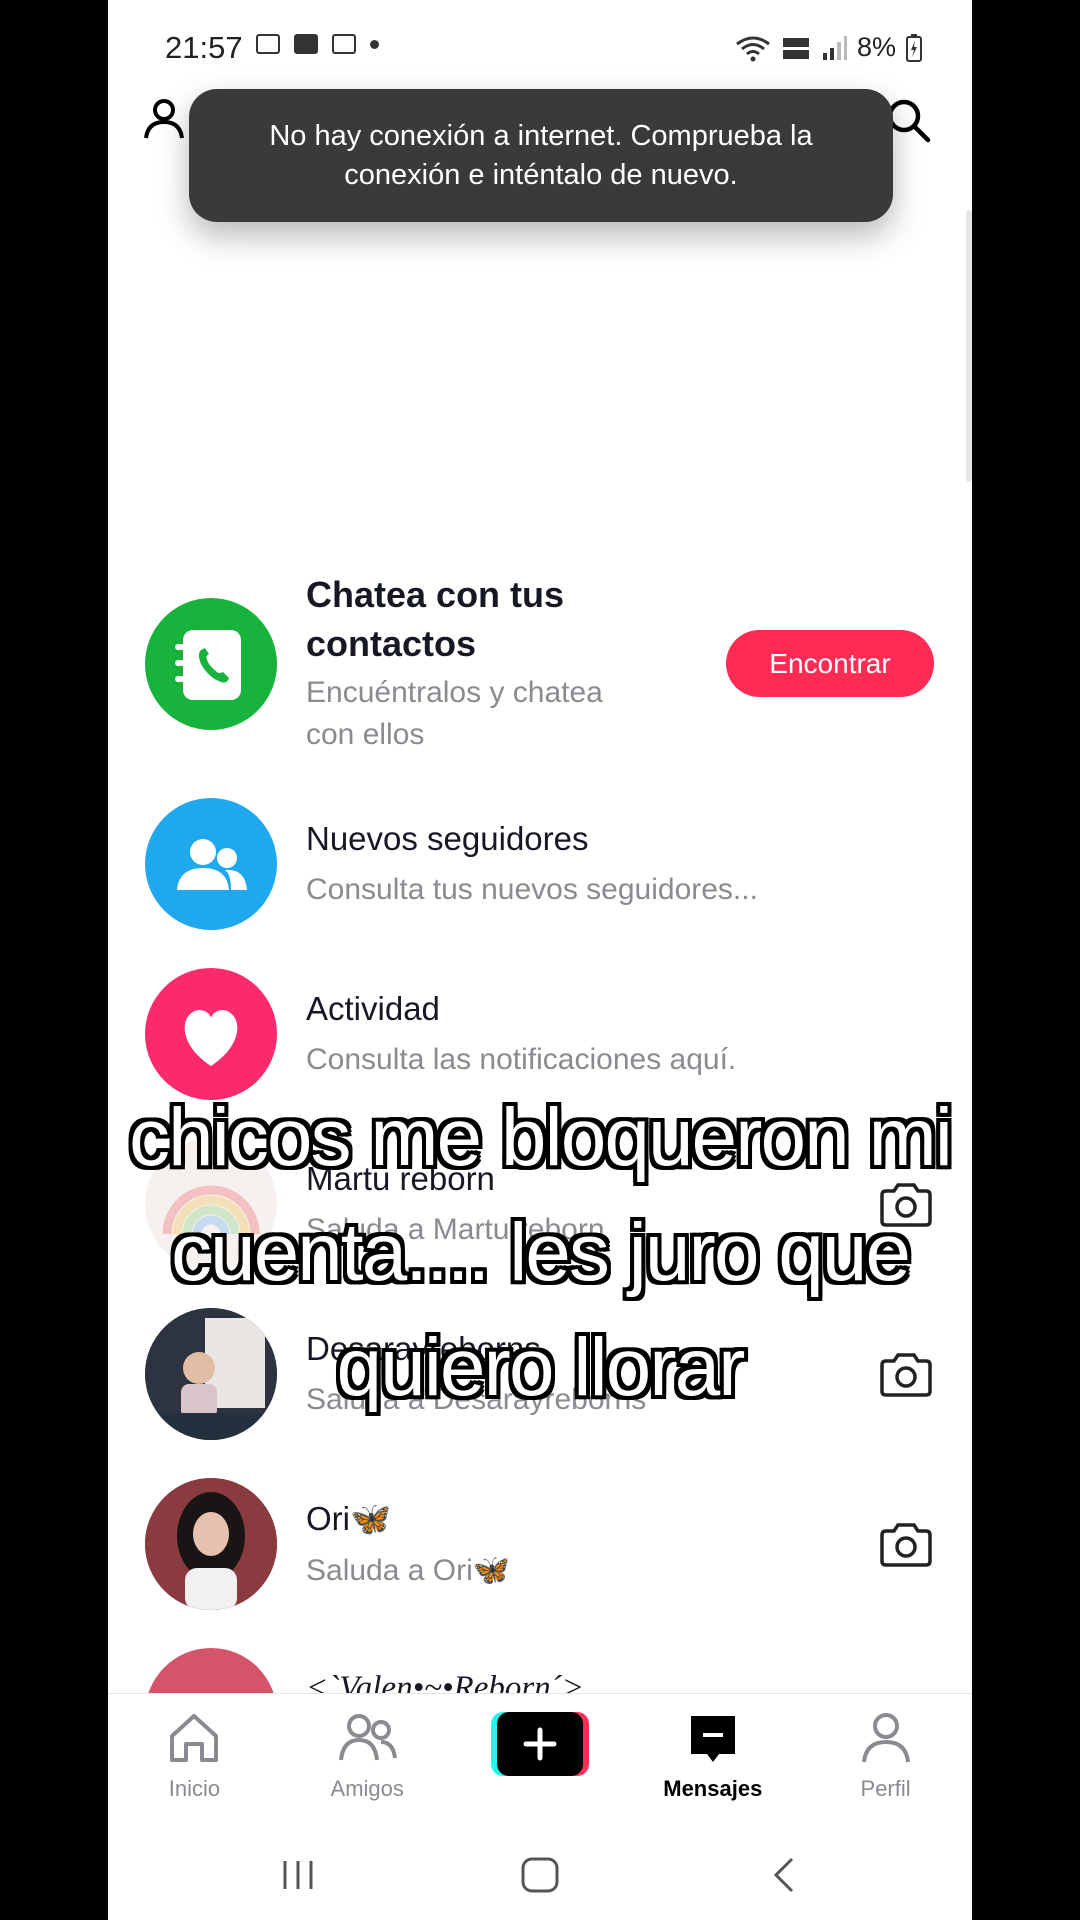 Image resolution: width=1080 pixels, height=1920 pixels. I want to click on people-icon, so click(212, 864).